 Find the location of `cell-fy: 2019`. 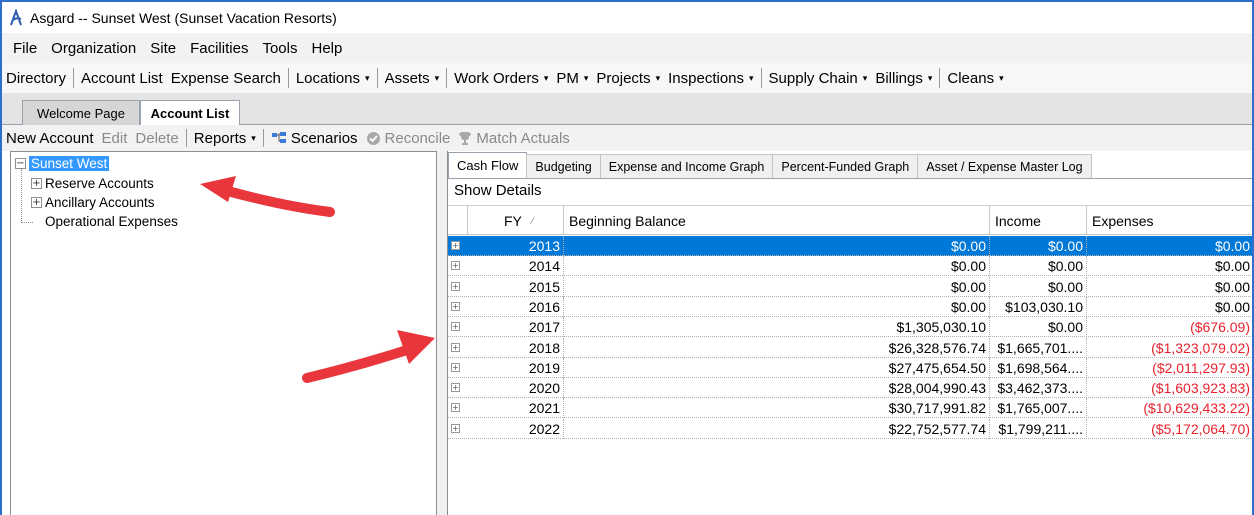

cell-fy: 2019 is located at coordinates (516, 367).